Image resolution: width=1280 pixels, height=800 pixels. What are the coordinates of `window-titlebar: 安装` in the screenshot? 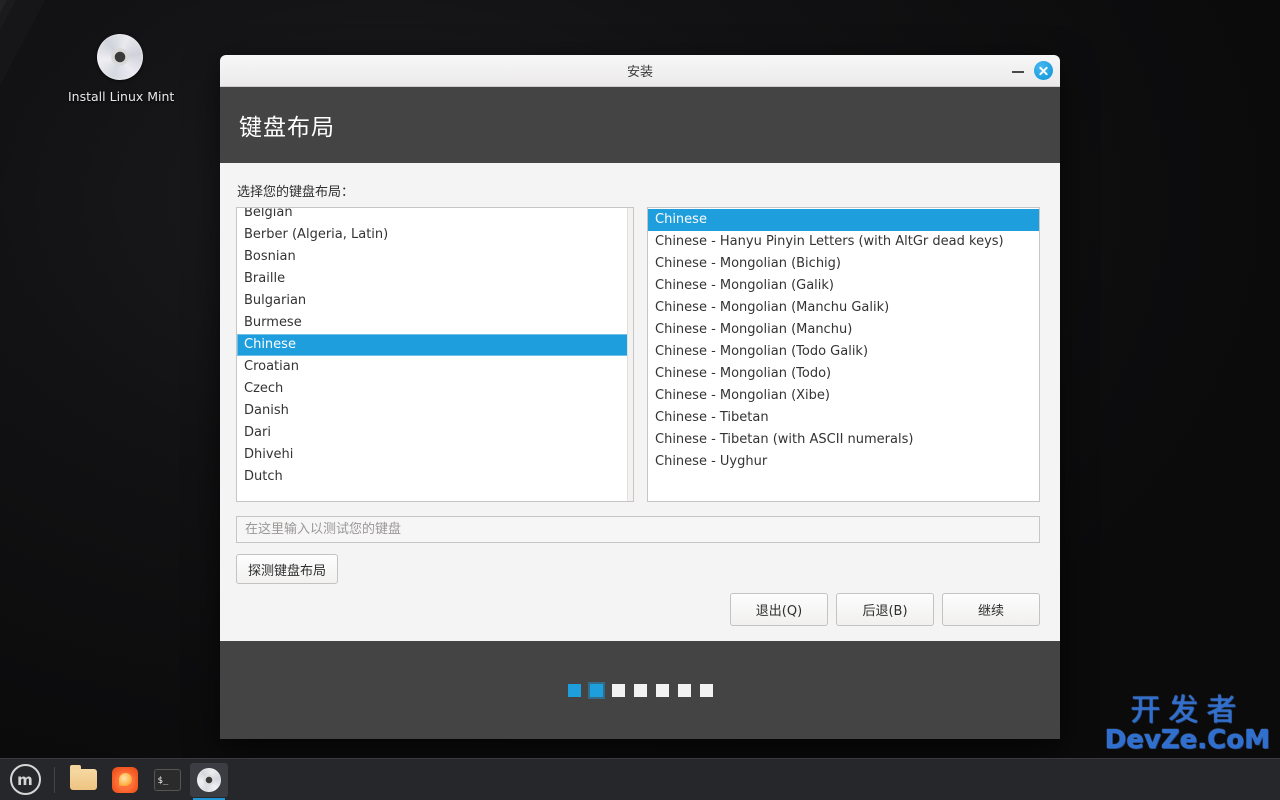 It's located at (640, 71).